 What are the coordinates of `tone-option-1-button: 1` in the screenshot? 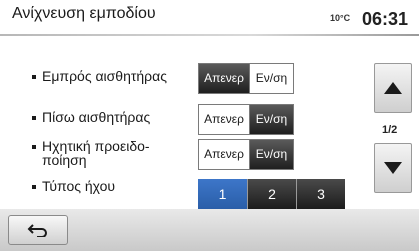 It's located at (222, 194).